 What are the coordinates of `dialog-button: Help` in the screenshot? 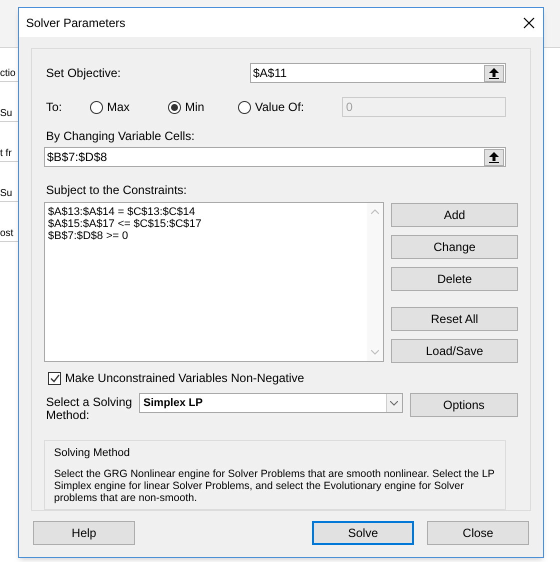 It's located at (84, 533).